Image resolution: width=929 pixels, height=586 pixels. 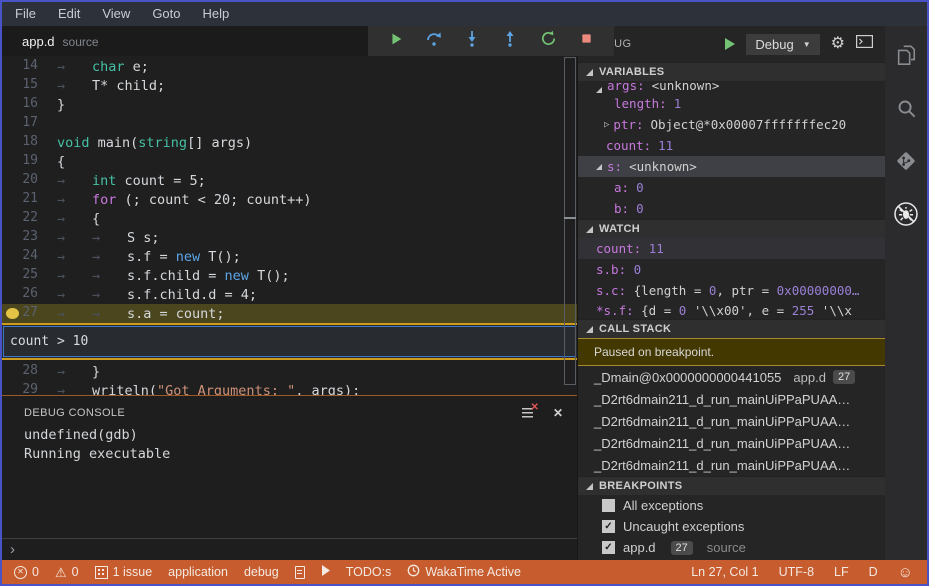 I want to click on line-gutter: 21, so click(x=25, y=199).